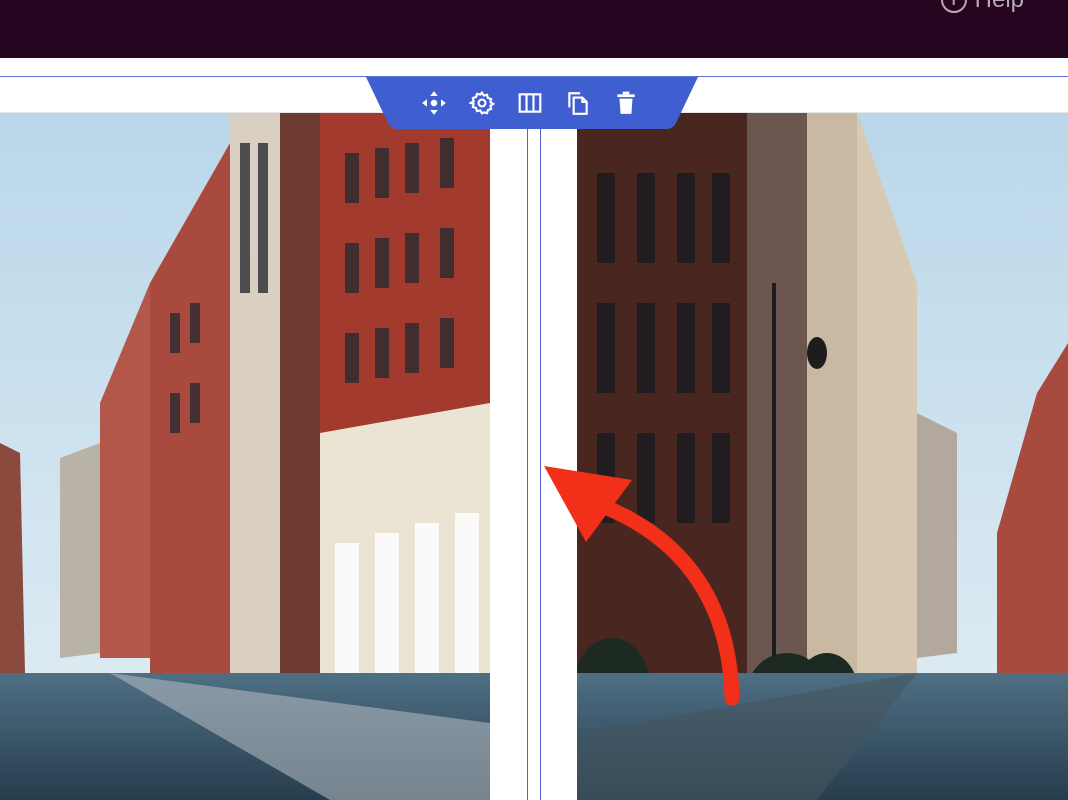 Image resolution: width=1068 pixels, height=800 pixels. I want to click on column-guide-left, so click(527, 438).